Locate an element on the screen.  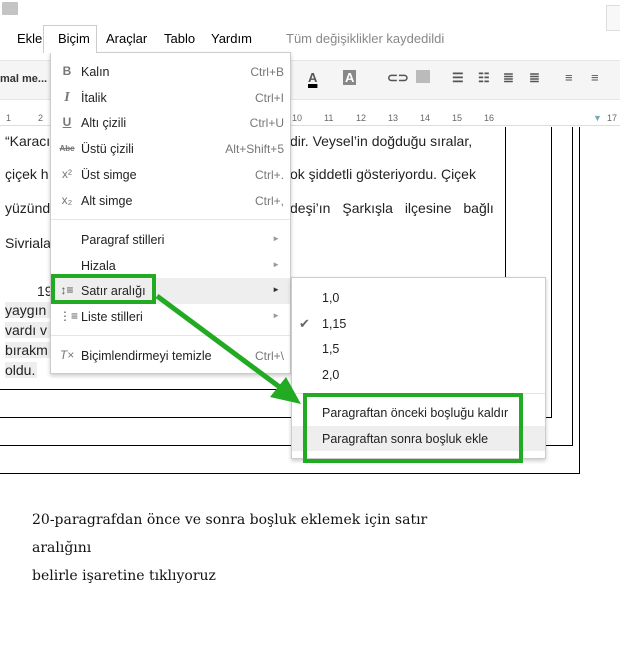
arrow-shaft is located at coordinates (221, 343).